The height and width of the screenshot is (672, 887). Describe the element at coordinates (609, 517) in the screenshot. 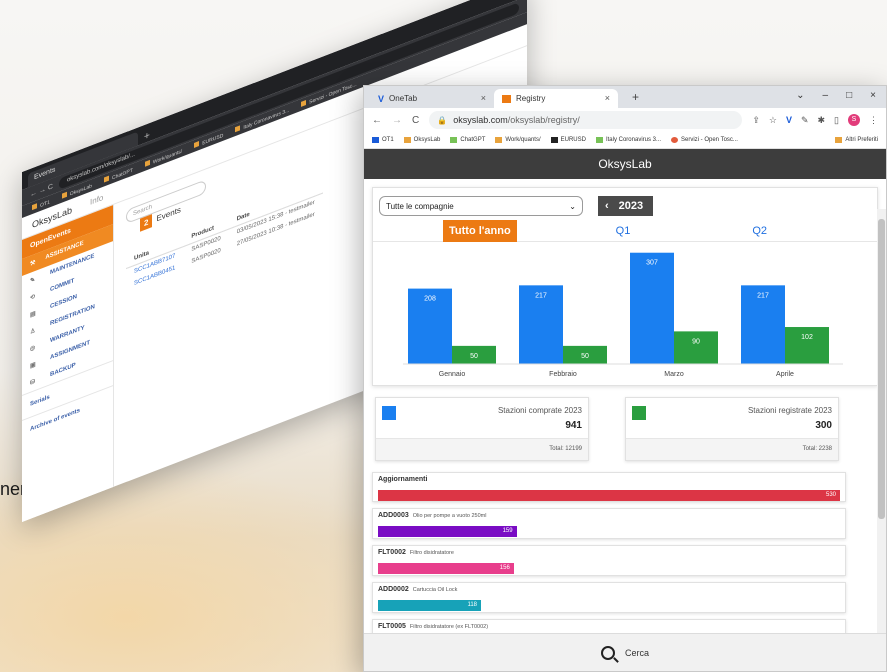

I see `update-header: ADD0003 Olio per pompe a vuoto 250ml` at that location.